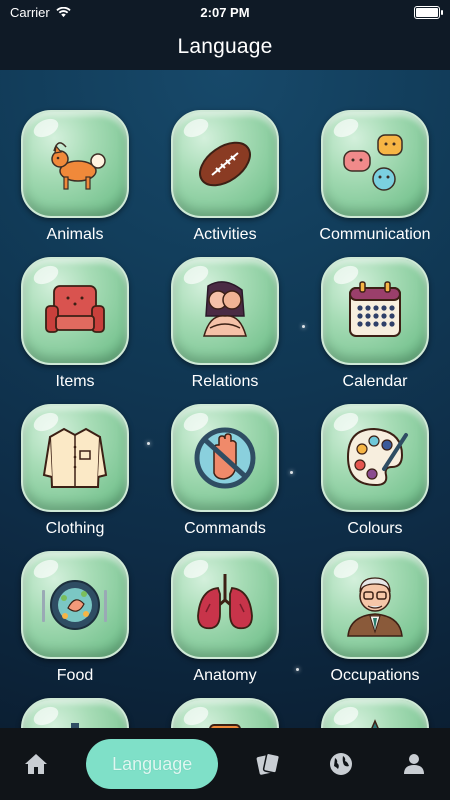  What do you see at coordinates (225, 726) in the screenshot?
I see `number-block-icon` at bounding box center [225, 726].